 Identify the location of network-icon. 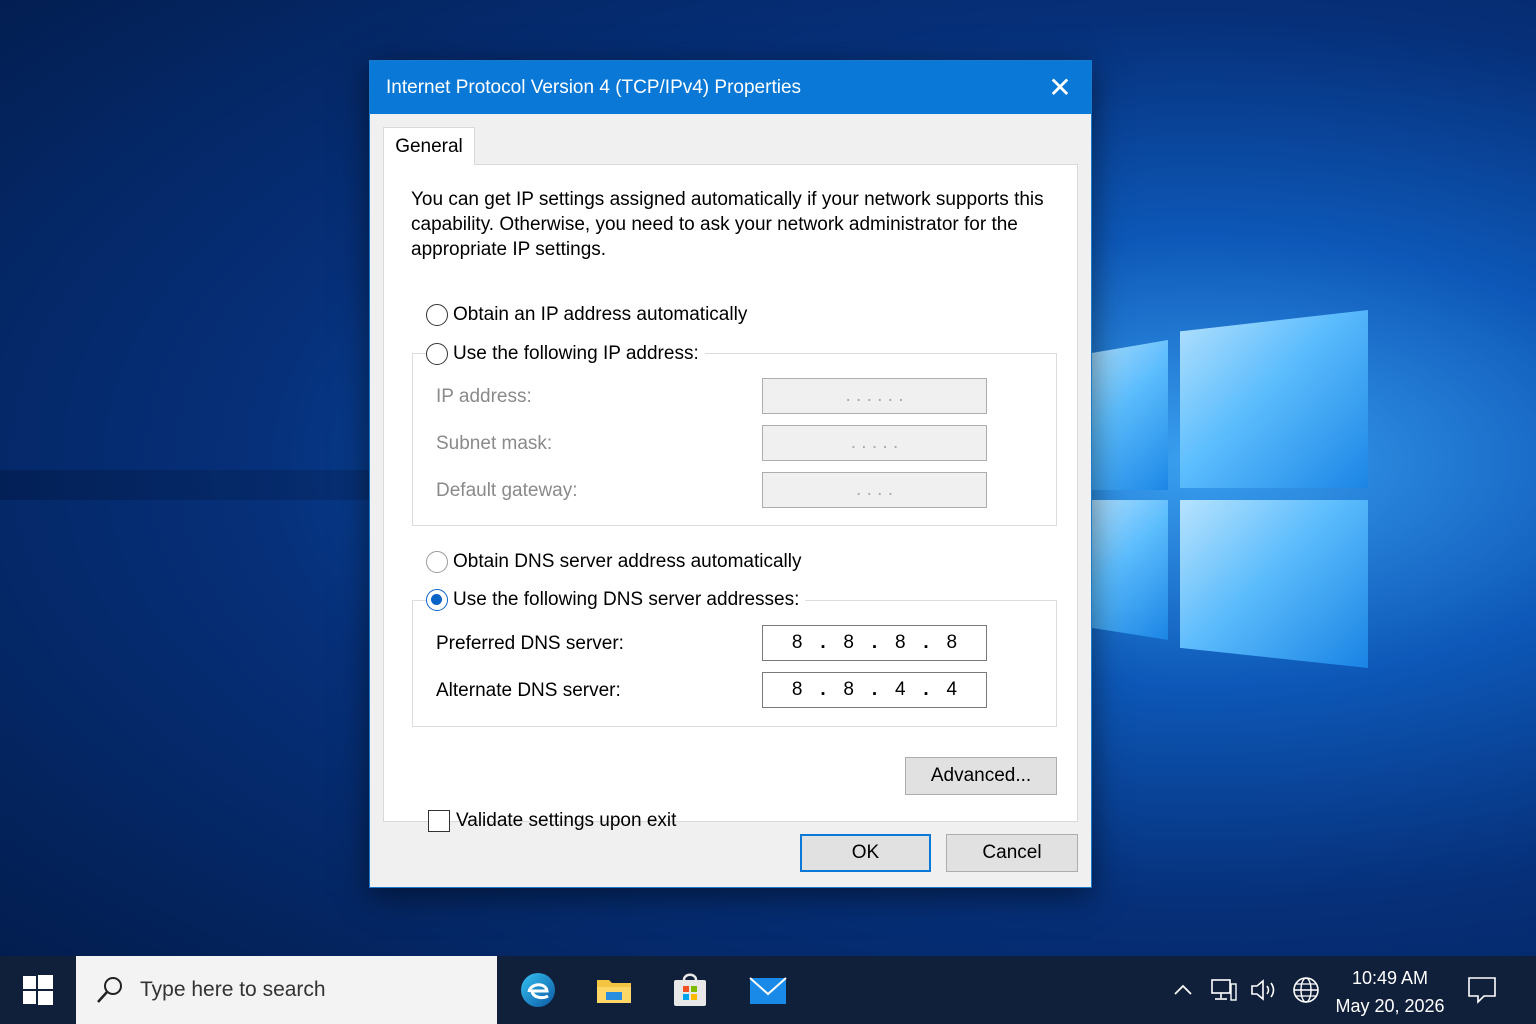
(1224, 990).